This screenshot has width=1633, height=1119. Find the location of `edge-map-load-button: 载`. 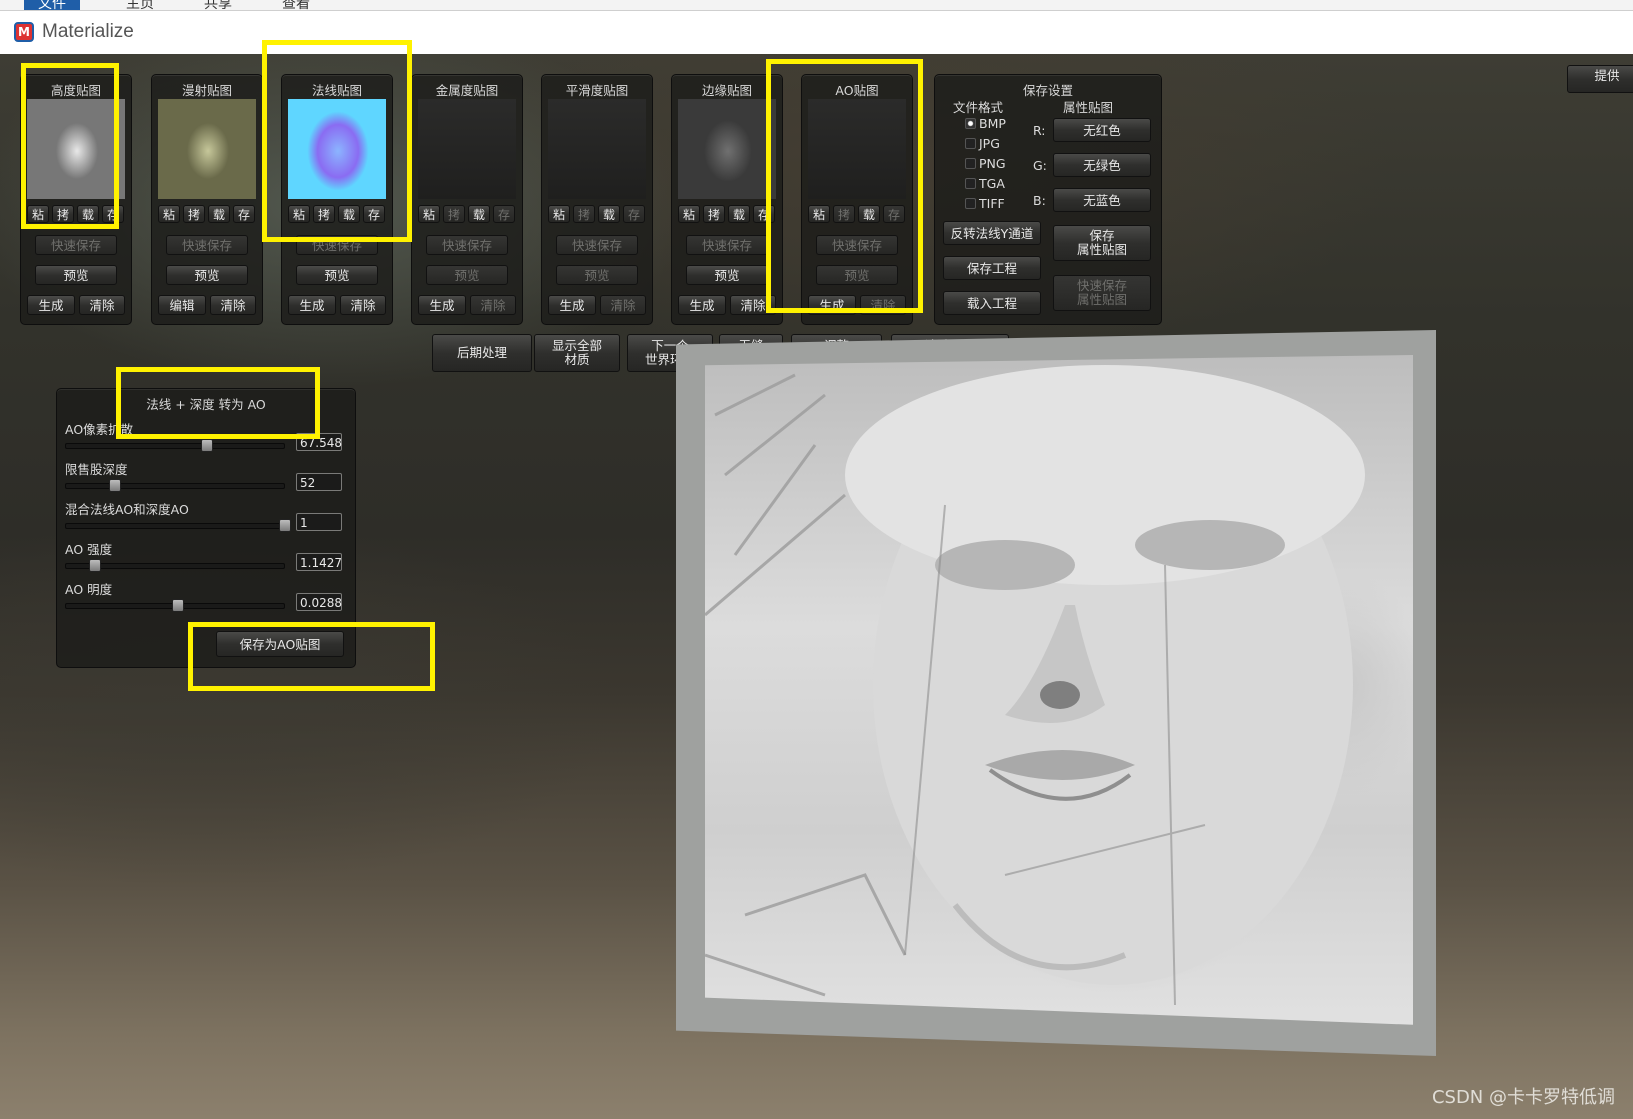

edge-map-load-button: 载 is located at coordinates (739, 214).